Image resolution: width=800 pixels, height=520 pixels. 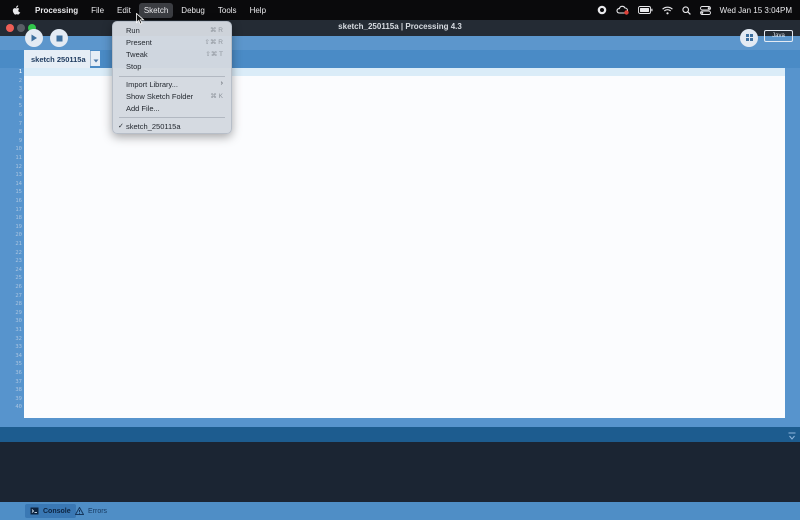 What do you see at coordinates (18, 166) in the screenshot?
I see `line-number: 12` at bounding box center [18, 166].